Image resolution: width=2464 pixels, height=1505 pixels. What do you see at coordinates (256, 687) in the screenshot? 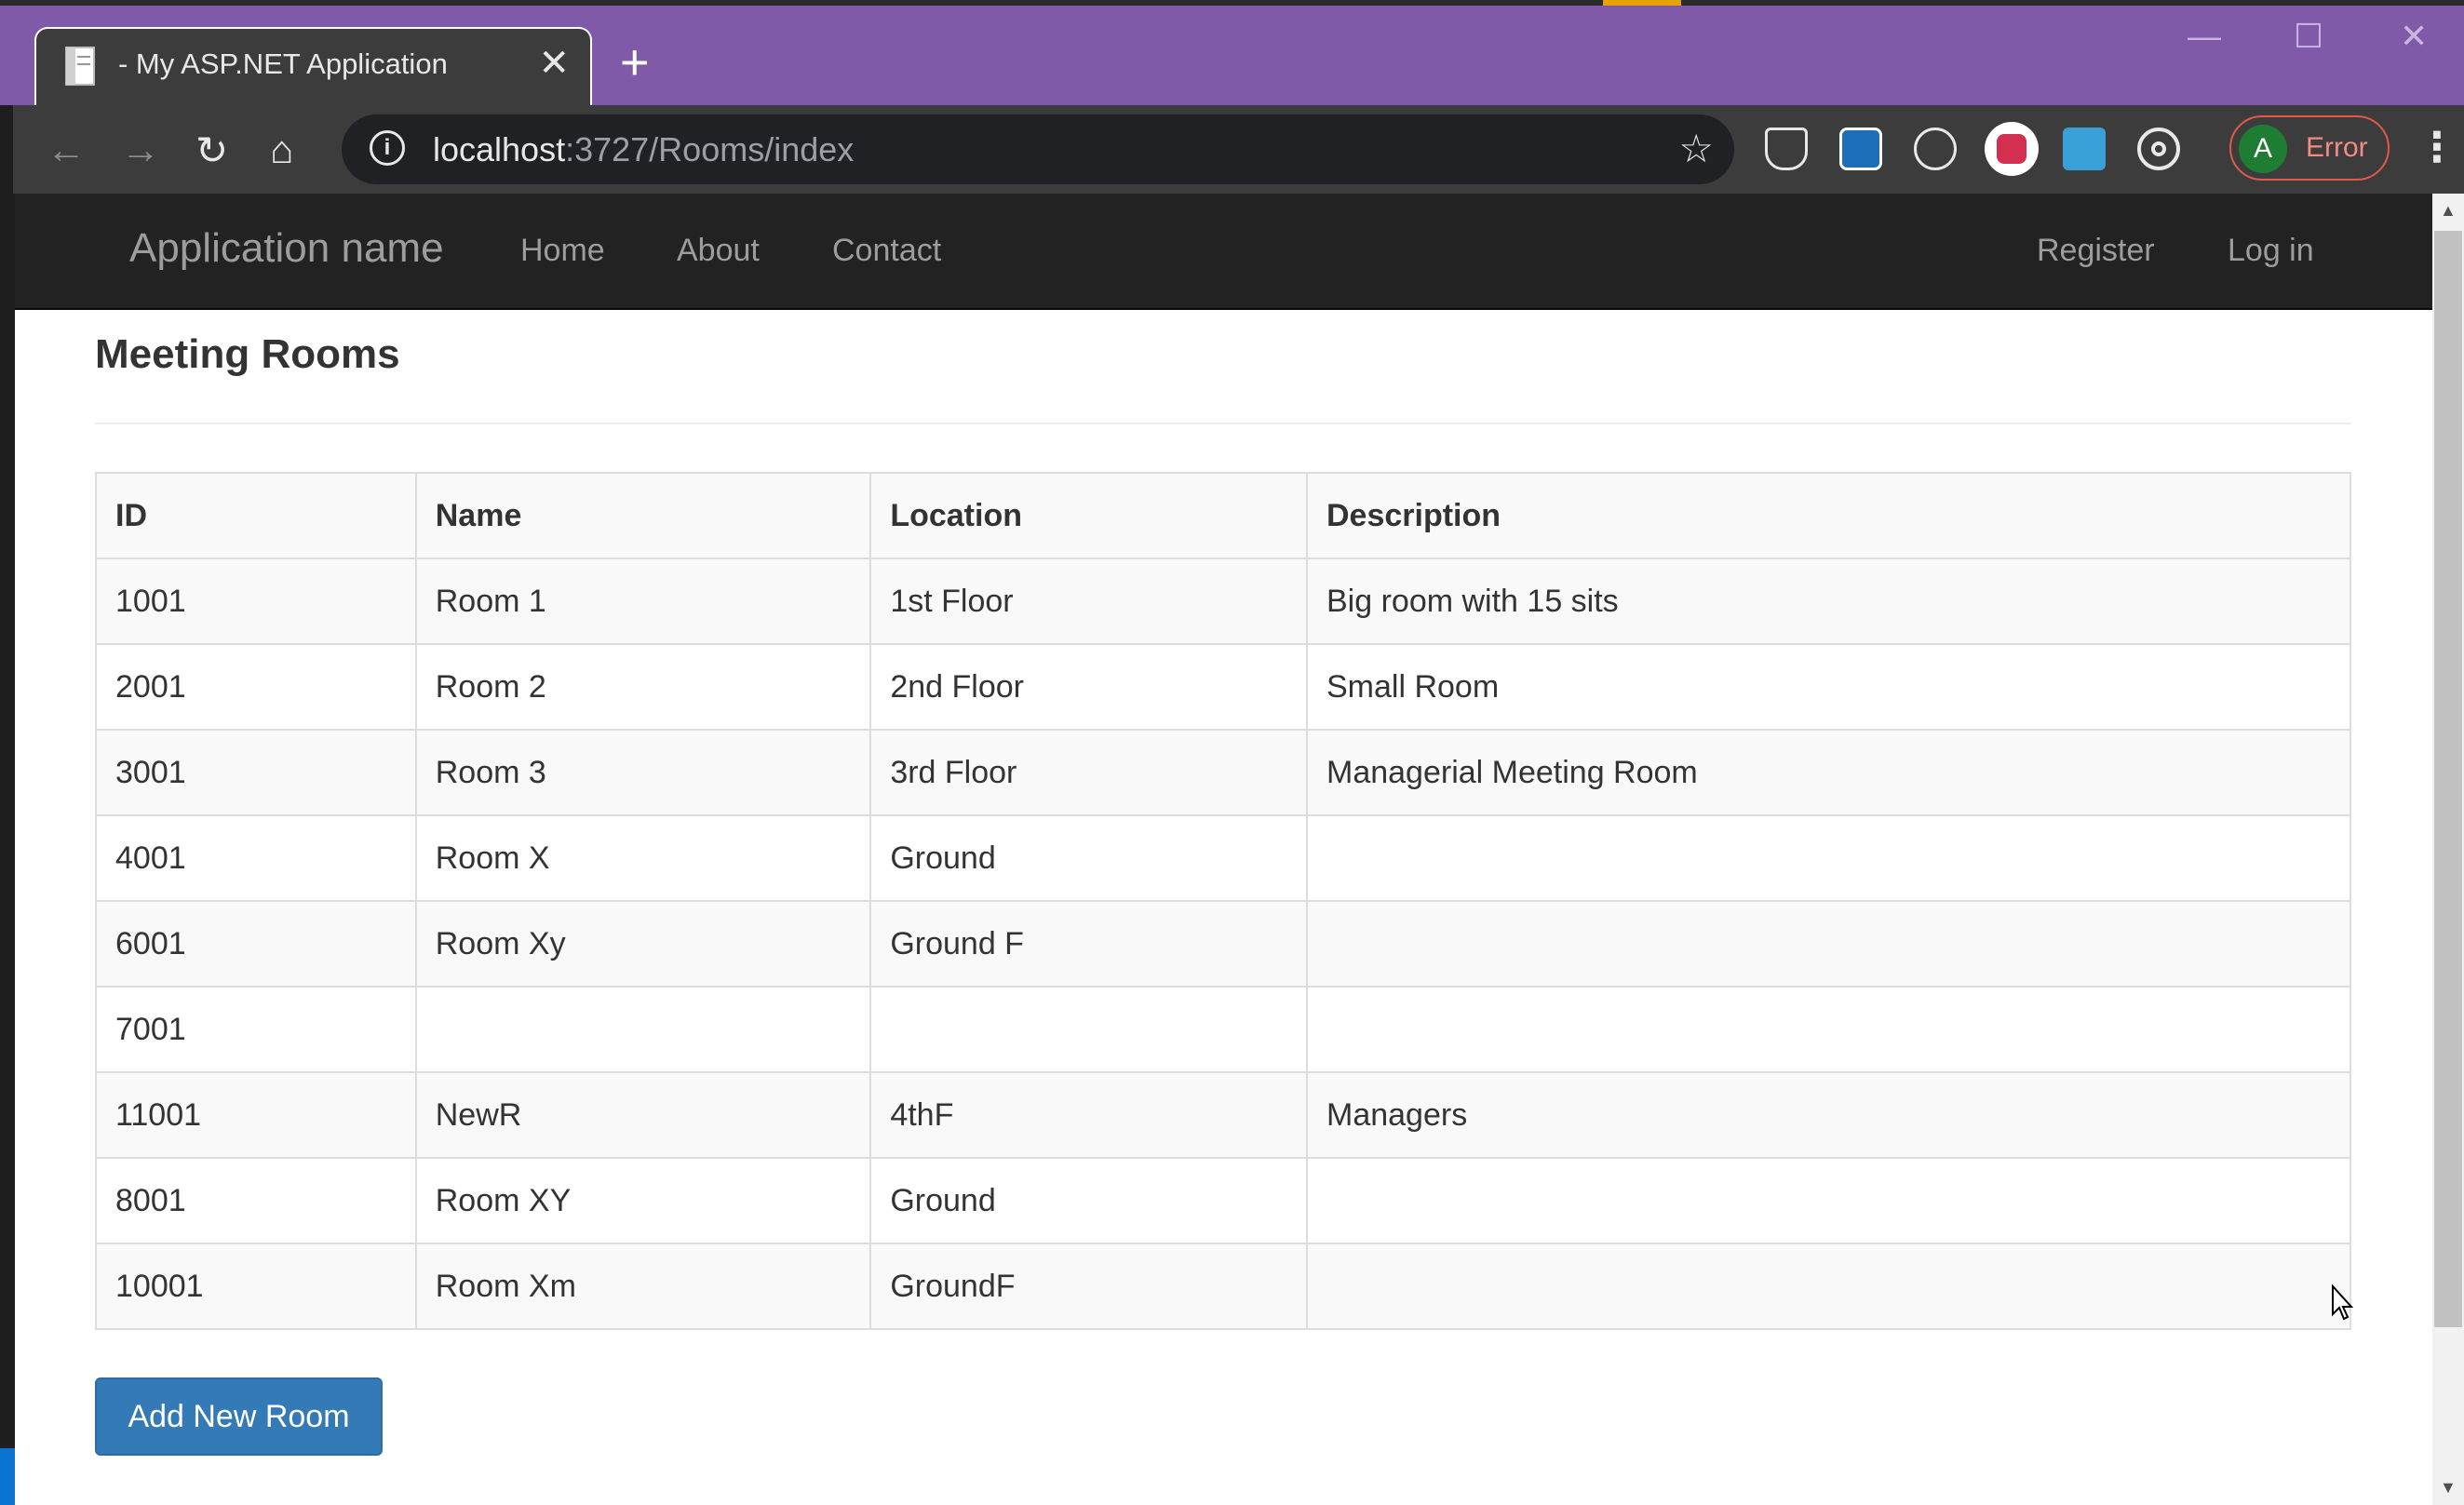
I see `cell-id: 2001` at bounding box center [256, 687].